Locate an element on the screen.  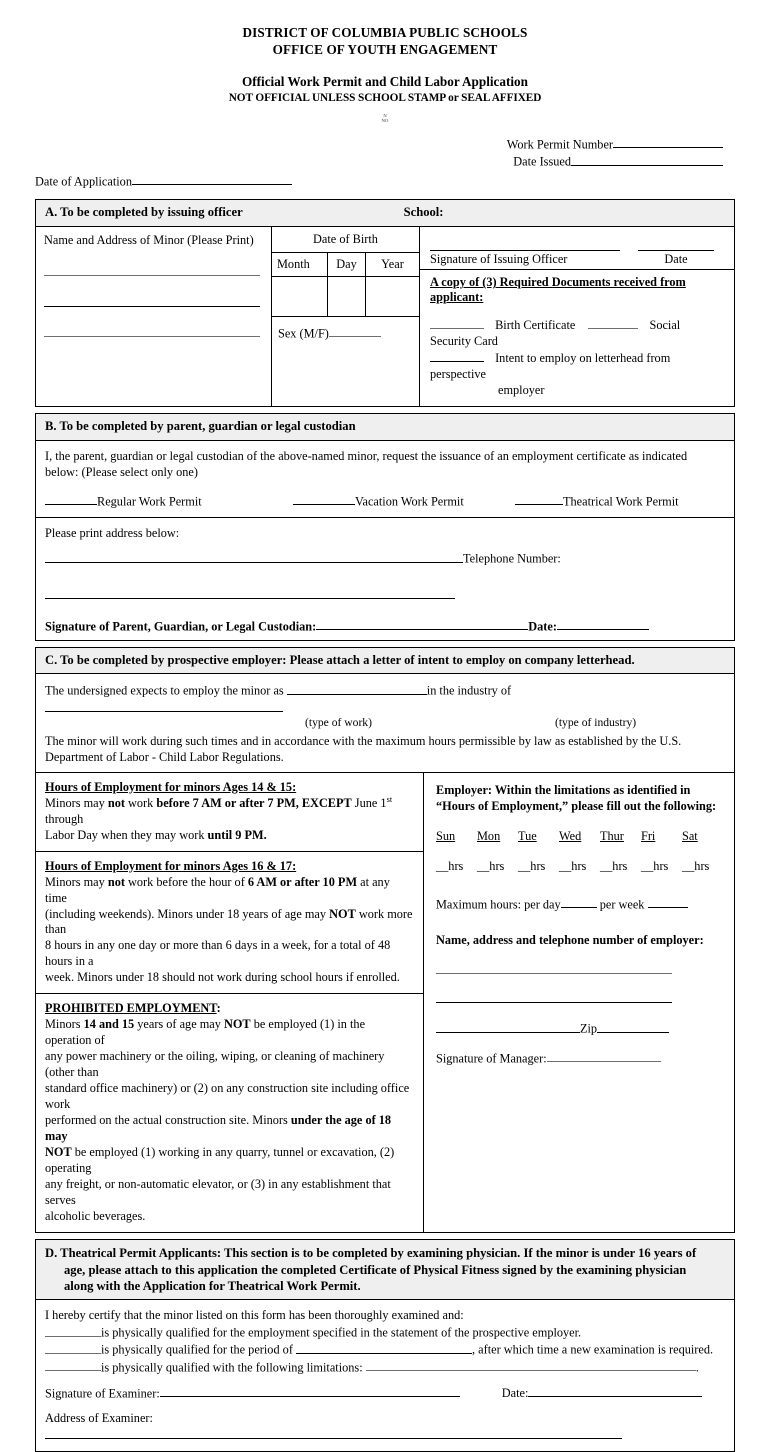
intent-letter-checkline is located at coordinates (457, 356).